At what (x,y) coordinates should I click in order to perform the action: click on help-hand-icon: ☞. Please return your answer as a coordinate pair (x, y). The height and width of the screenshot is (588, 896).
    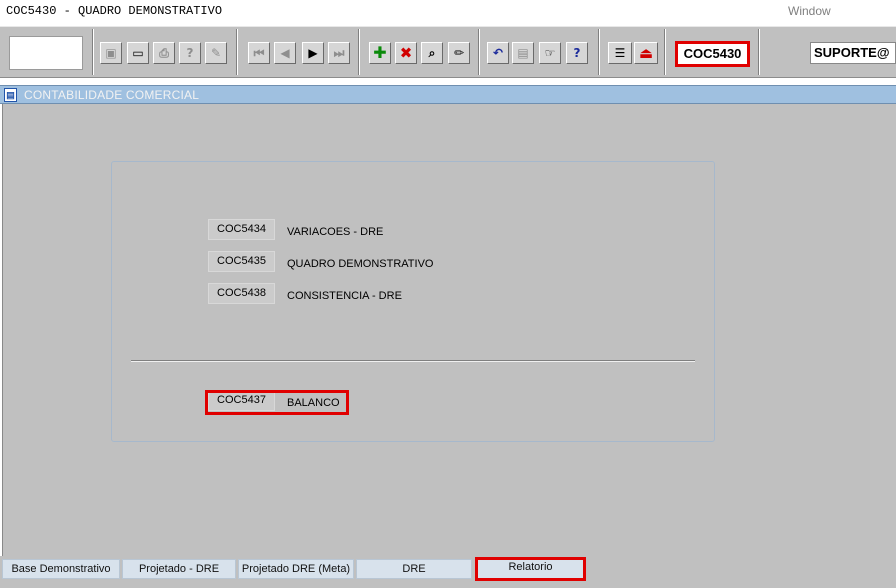
    Looking at the image, I should click on (550, 53).